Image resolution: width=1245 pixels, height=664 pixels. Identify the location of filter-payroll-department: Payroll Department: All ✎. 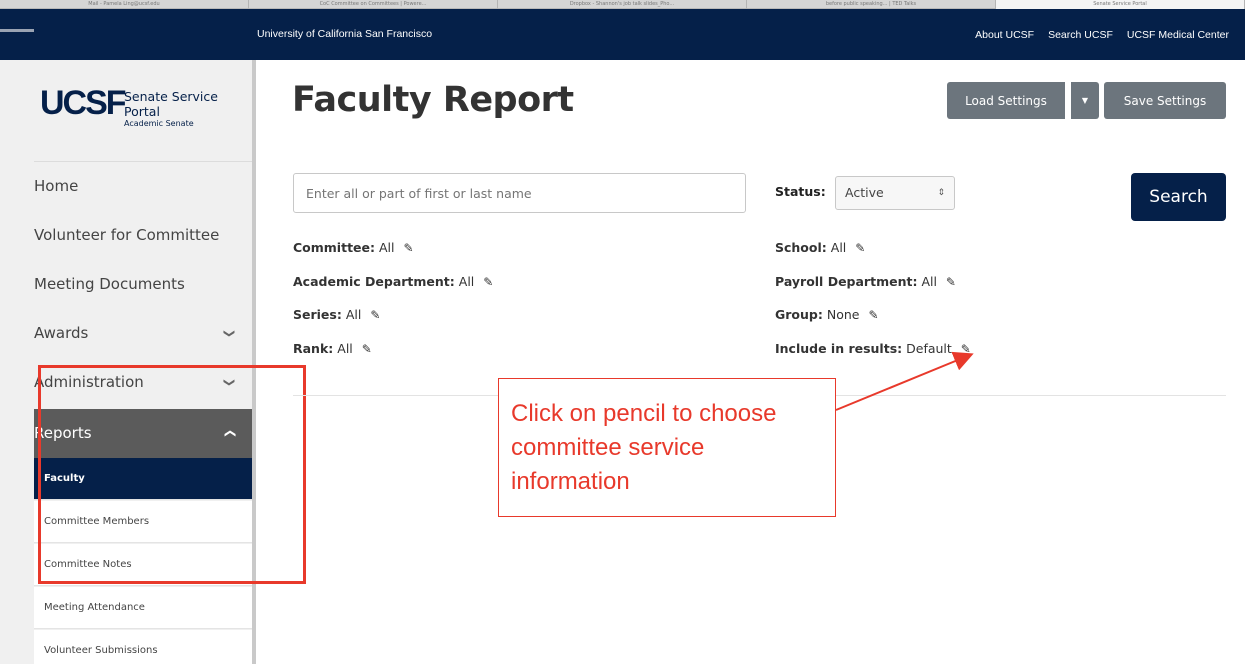
(865, 281).